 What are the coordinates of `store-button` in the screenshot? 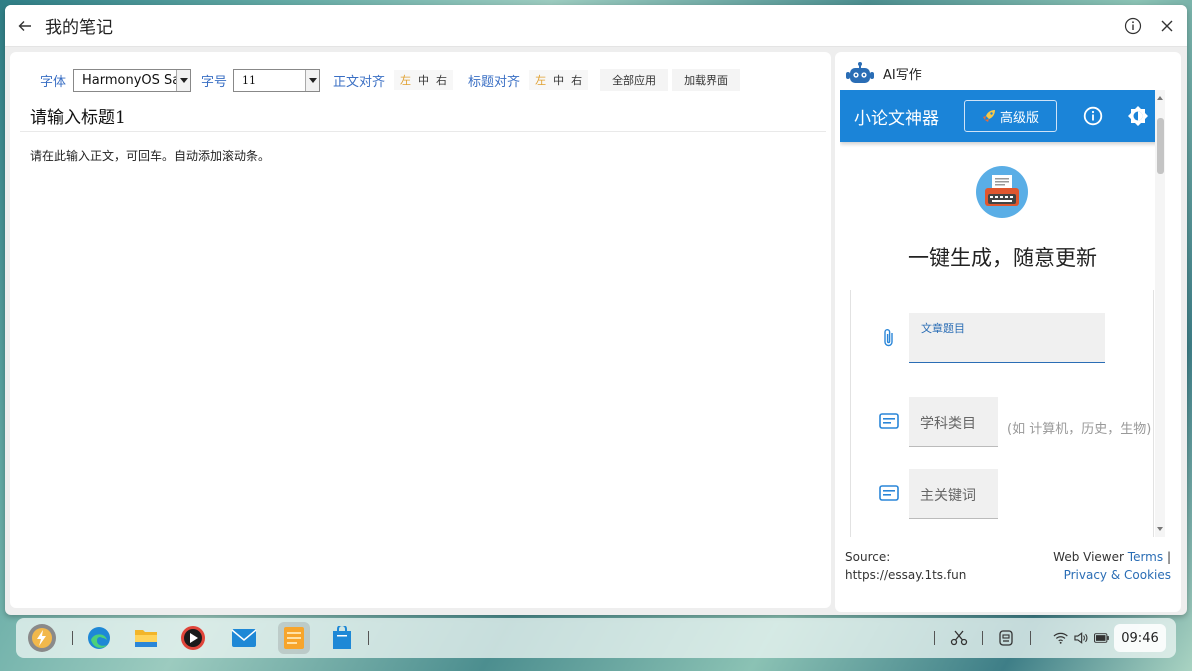 It's located at (342, 638).